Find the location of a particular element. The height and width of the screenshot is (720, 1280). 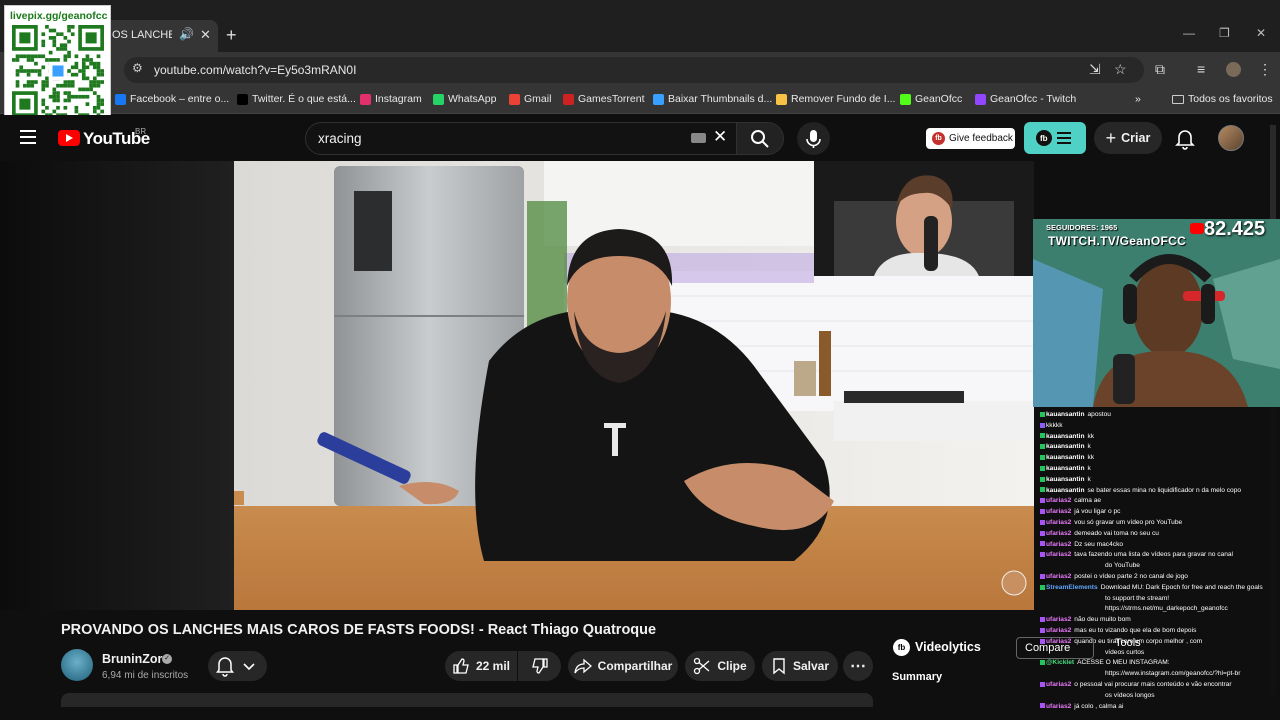

tab-title: OS LANCHES M is located at coordinates (142, 35).